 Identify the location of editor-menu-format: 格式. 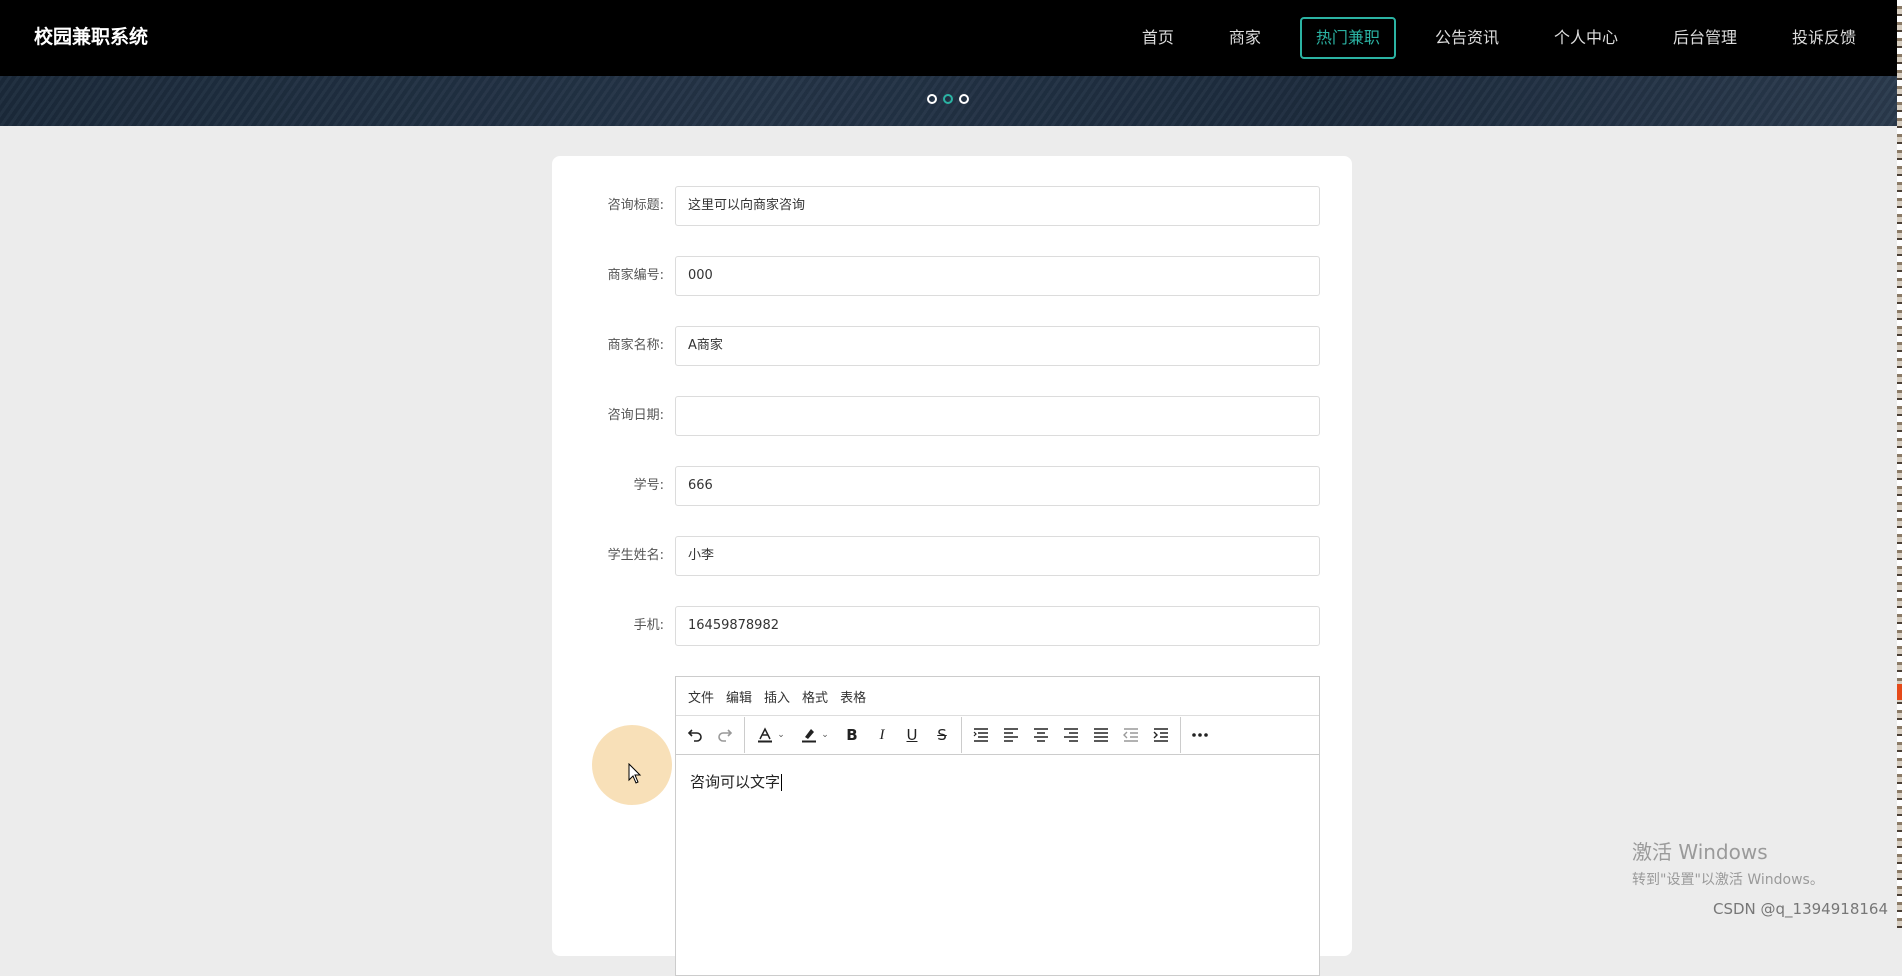
(815, 696).